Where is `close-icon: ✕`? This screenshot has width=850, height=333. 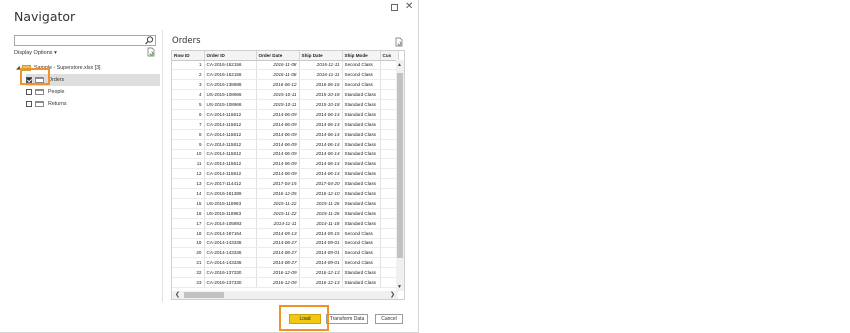 close-icon: ✕ is located at coordinates (409, 6).